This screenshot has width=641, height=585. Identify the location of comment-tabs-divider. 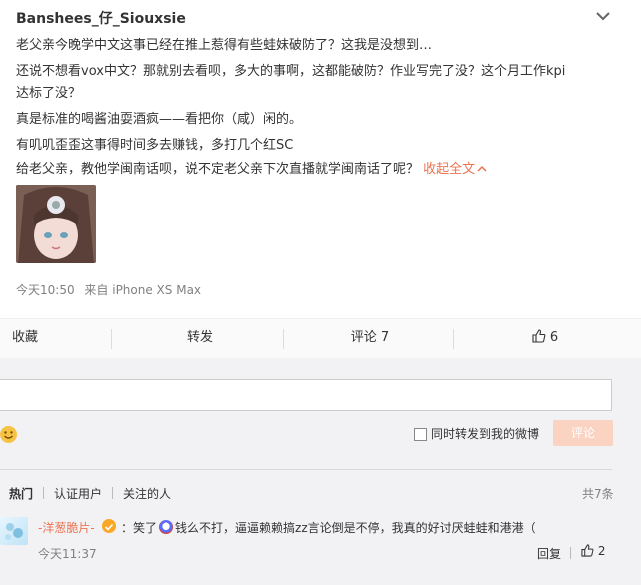
(306, 469).